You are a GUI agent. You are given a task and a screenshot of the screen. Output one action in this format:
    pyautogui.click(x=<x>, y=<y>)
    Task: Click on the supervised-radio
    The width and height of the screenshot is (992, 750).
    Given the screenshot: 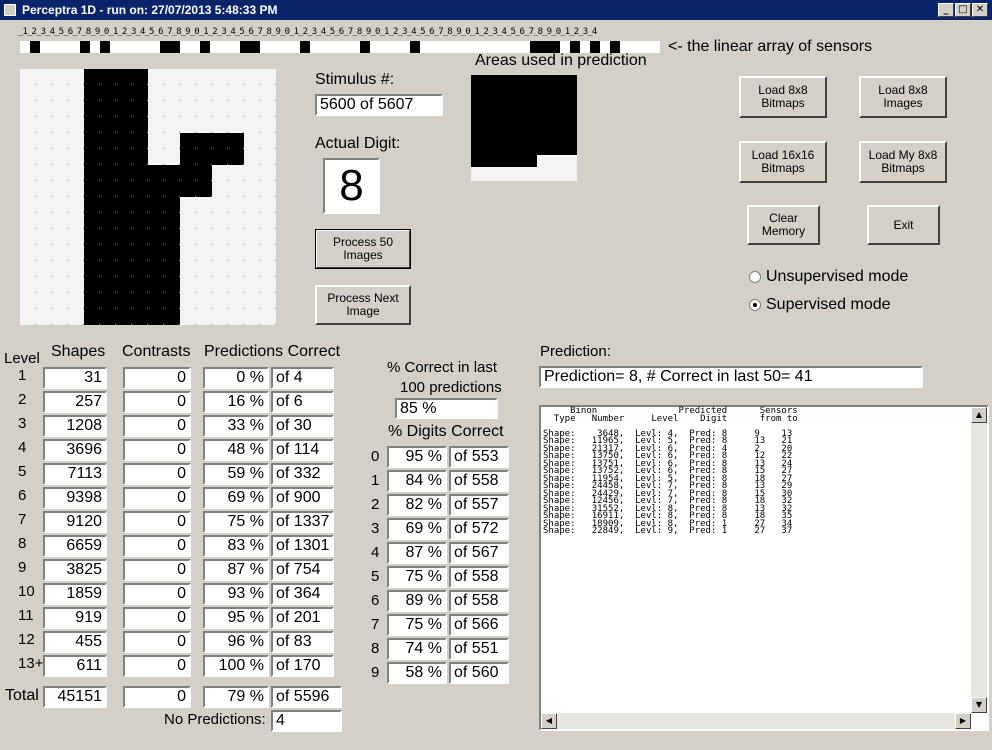 What is the action you would take?
    pyautogui.click(x=755, y=305)
    